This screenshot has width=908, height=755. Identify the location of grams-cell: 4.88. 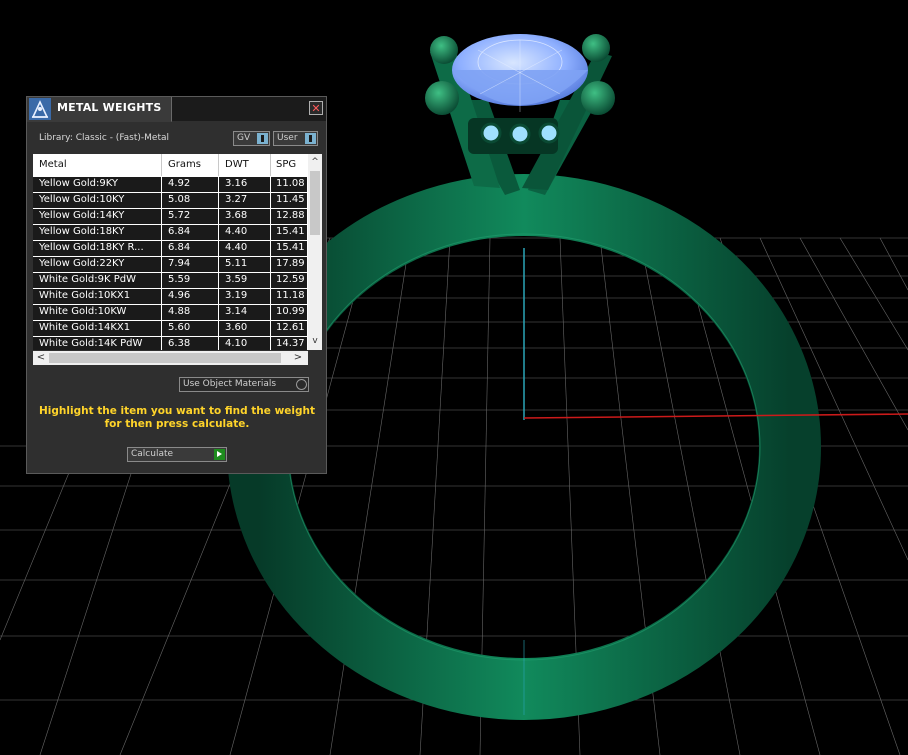
(179, 311).